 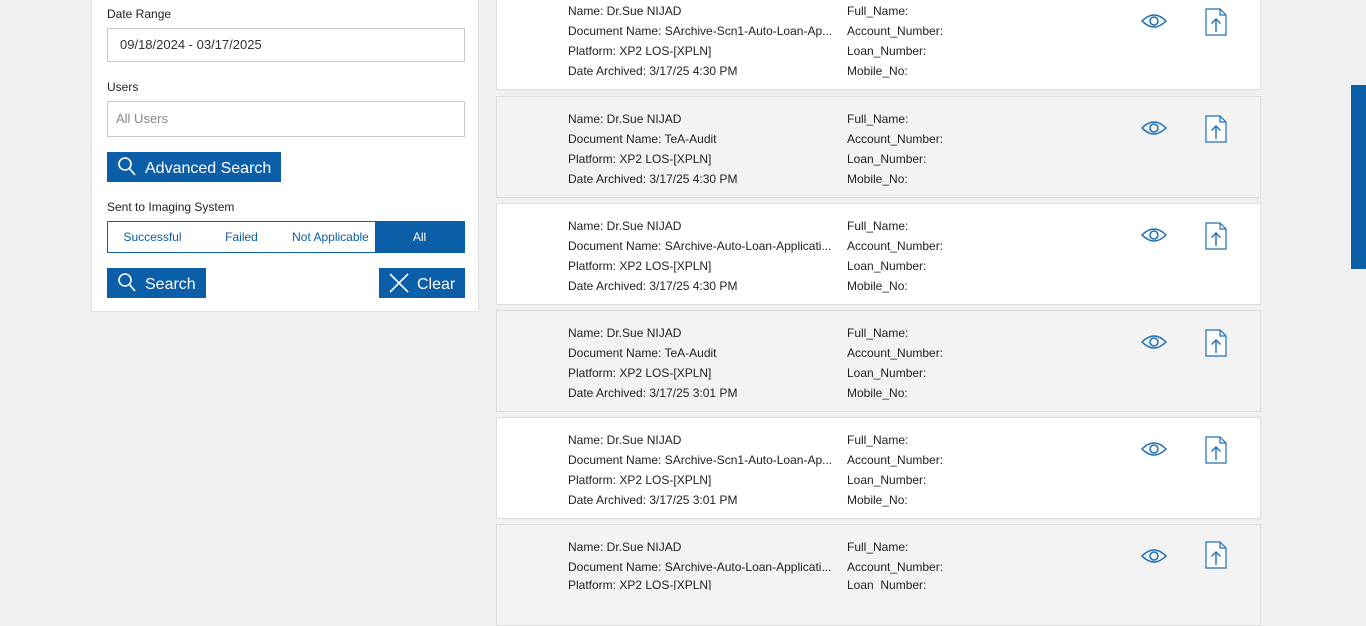 What do you see at coordinates (419, 237) in the screenshot?
I see `imaging-option-all: All` at bounding box center [419, 237].